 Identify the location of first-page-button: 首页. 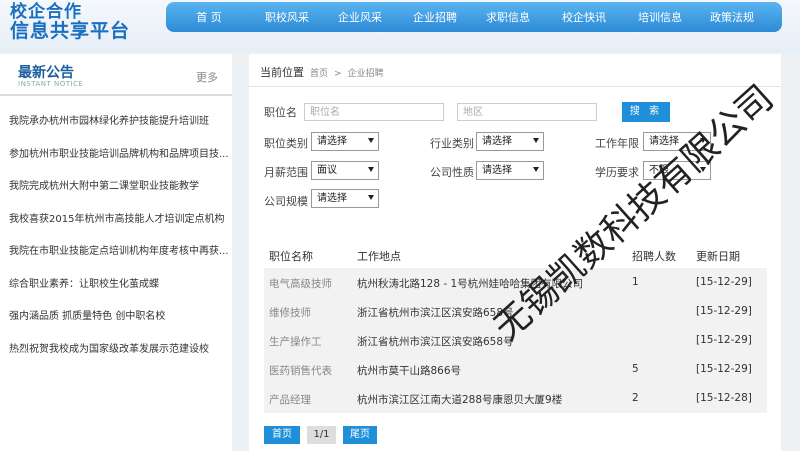
(282, 435).